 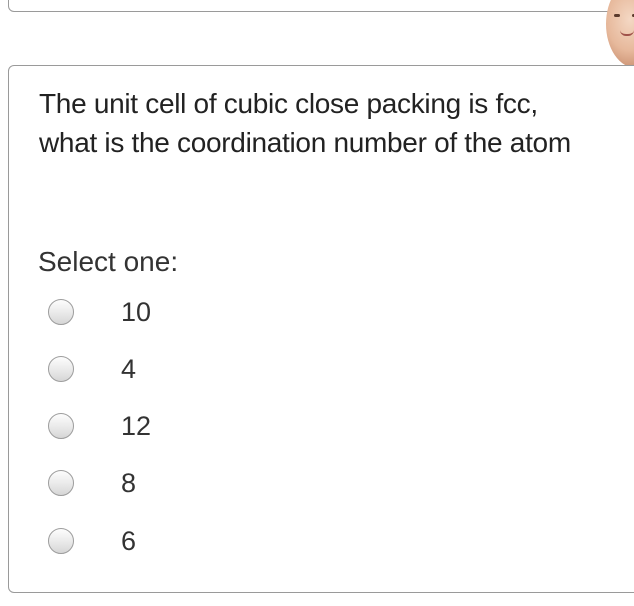 I want to click on user-avatar-icon, so click(x=620, y=34).